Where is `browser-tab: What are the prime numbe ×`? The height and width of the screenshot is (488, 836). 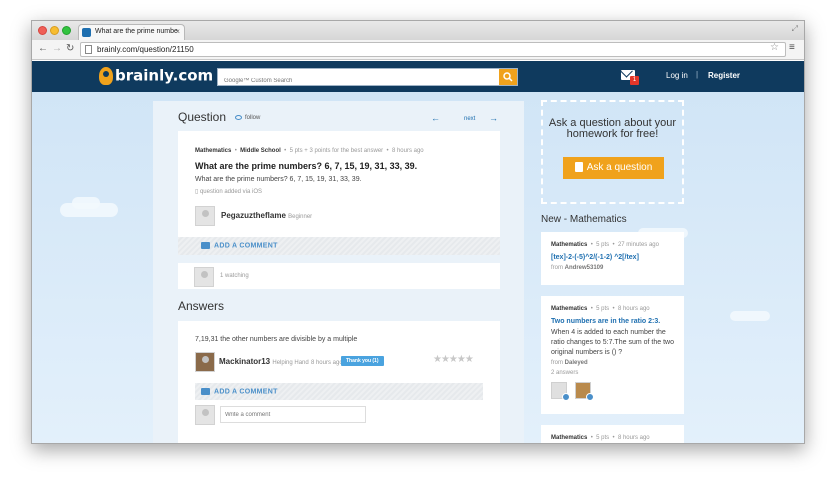
browser-tab: What are the prime numbe × is located at coordinates (131, 32).